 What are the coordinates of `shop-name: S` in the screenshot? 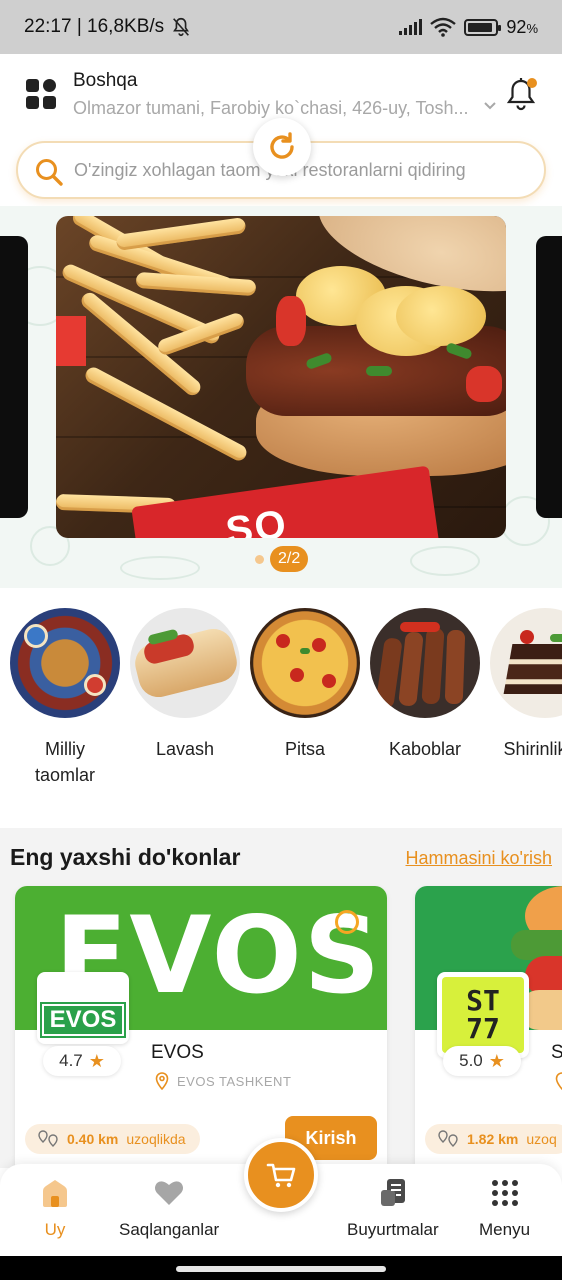 It's located at (556, 1052).